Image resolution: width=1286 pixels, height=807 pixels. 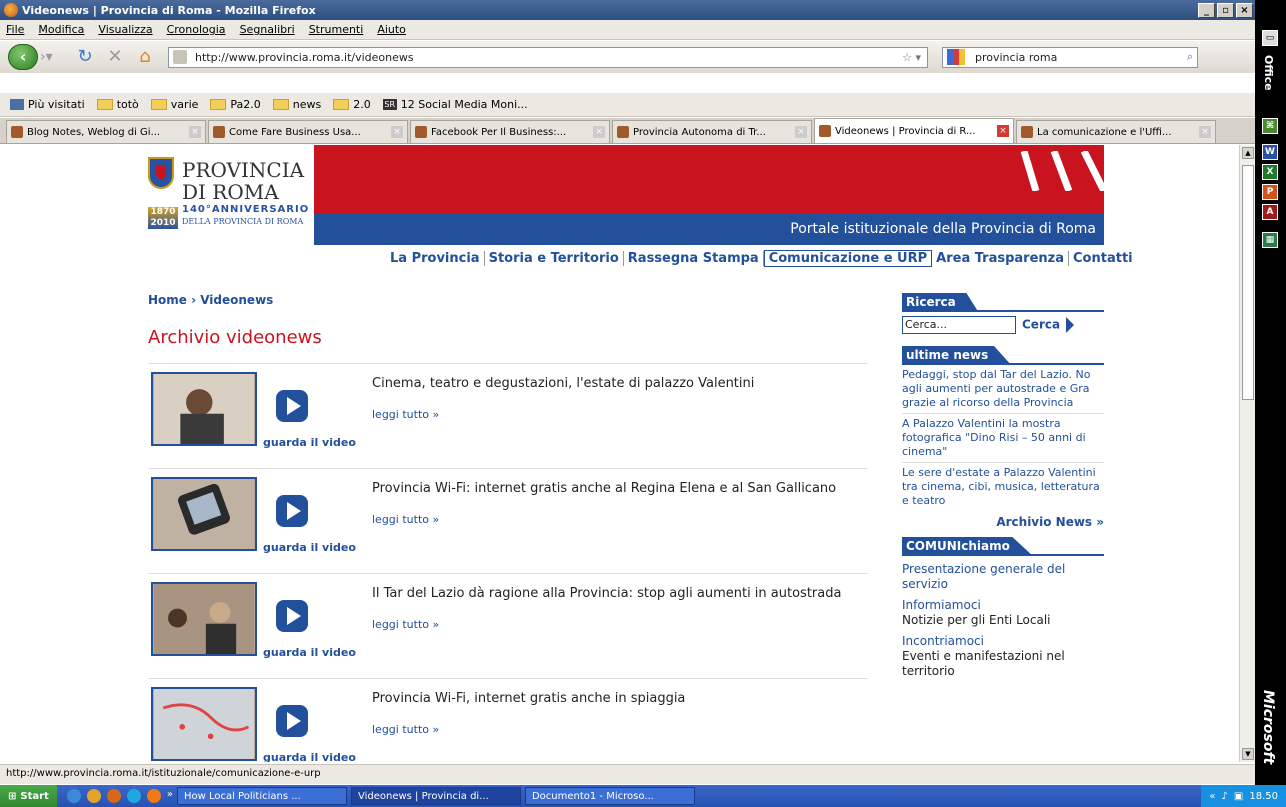 I want to click on clock: 18.50, so click(x=1263, y=796).